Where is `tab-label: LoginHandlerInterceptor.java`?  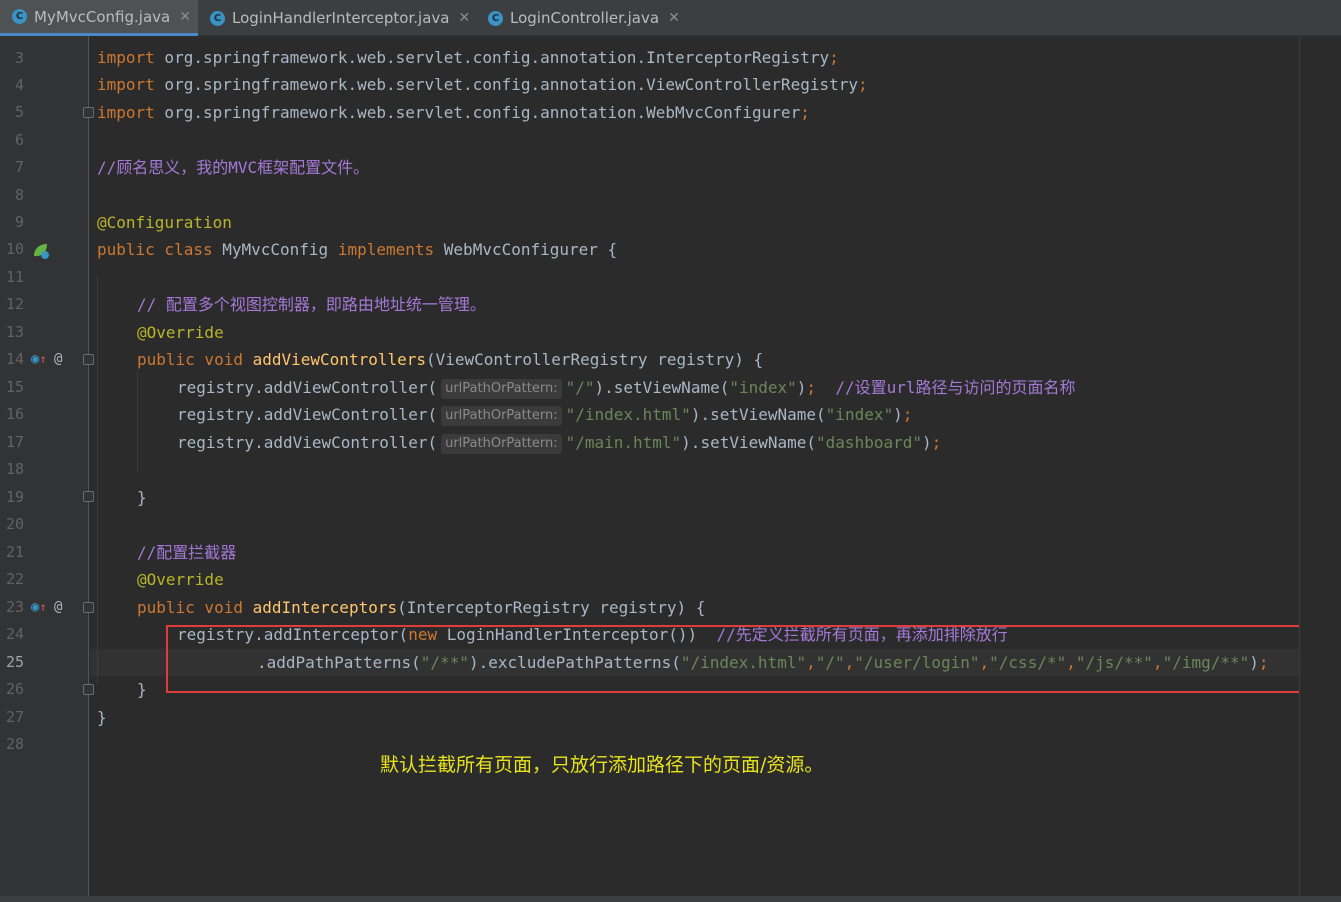
tab-label: LoginHandlerInterceptor.java is located at coordinates (341, 18).